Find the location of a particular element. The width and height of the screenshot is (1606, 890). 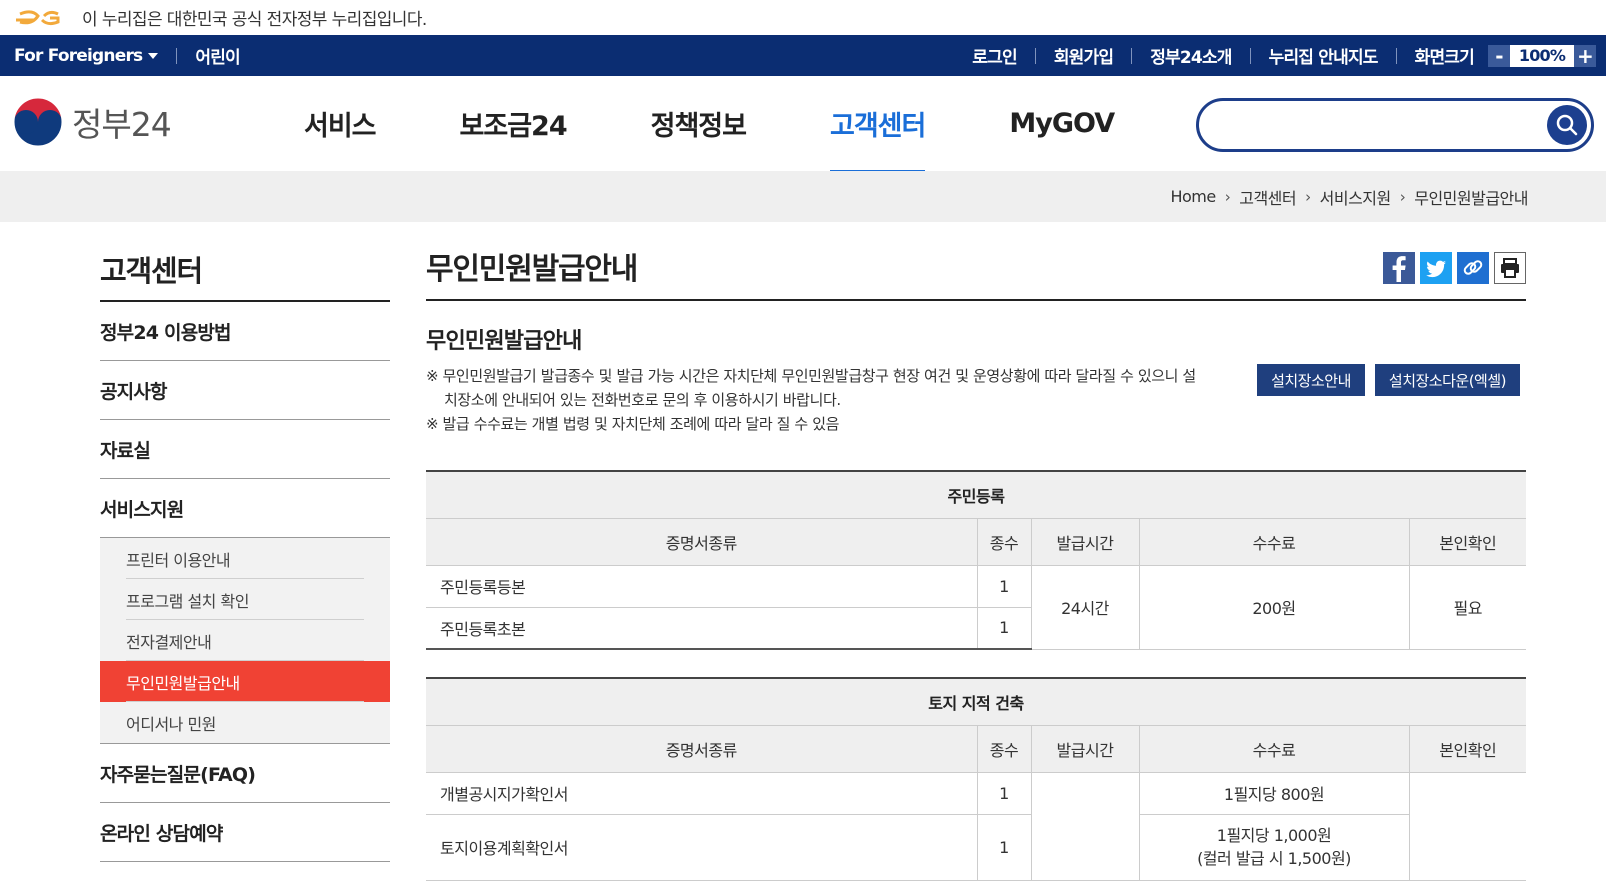

search-input is located at coordinates (1369, 125).